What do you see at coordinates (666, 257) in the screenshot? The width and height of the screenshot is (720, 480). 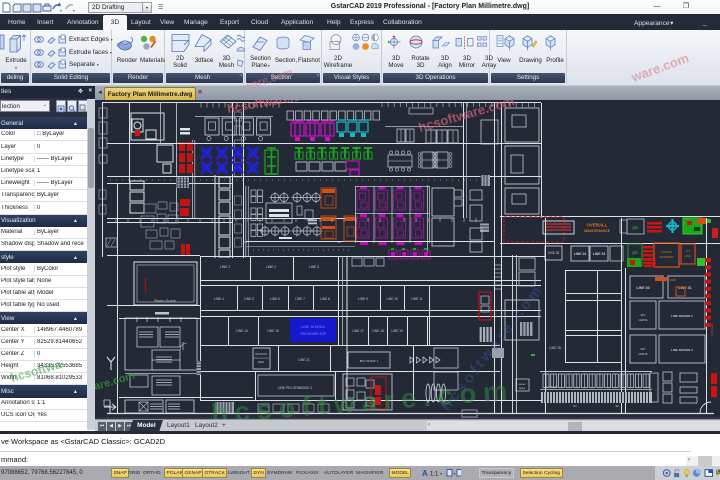 I see `svg-text: SHIPMENT` at bounding box center [666, 257].